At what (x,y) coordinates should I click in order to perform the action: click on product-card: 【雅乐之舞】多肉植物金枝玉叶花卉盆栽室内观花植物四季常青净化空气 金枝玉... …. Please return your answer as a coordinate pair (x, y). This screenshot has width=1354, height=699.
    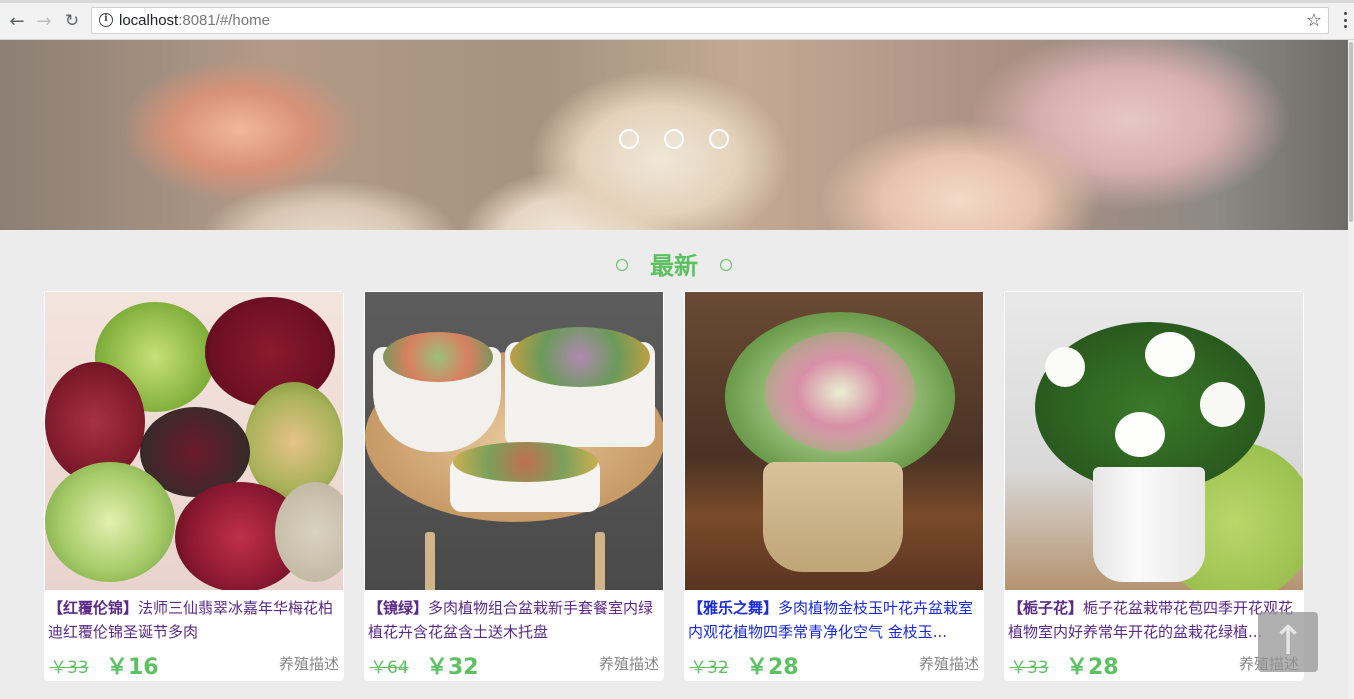
    Looking at the image, I should click on (834, 486).